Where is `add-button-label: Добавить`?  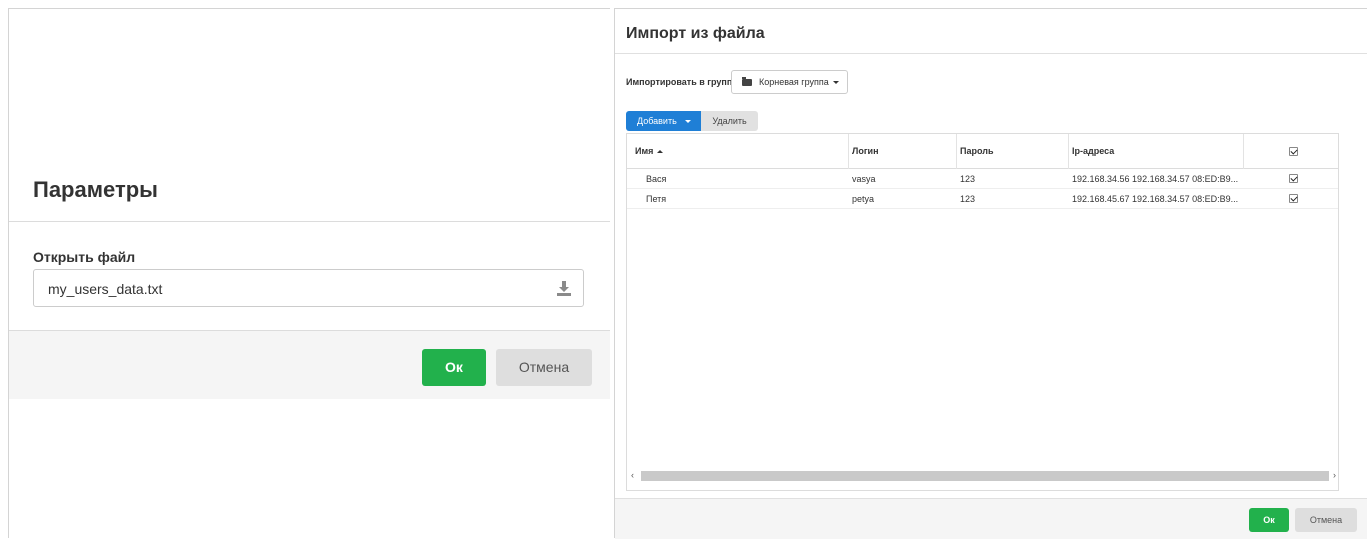 add-button-label: Добавить is located at coordinates (657, 121).